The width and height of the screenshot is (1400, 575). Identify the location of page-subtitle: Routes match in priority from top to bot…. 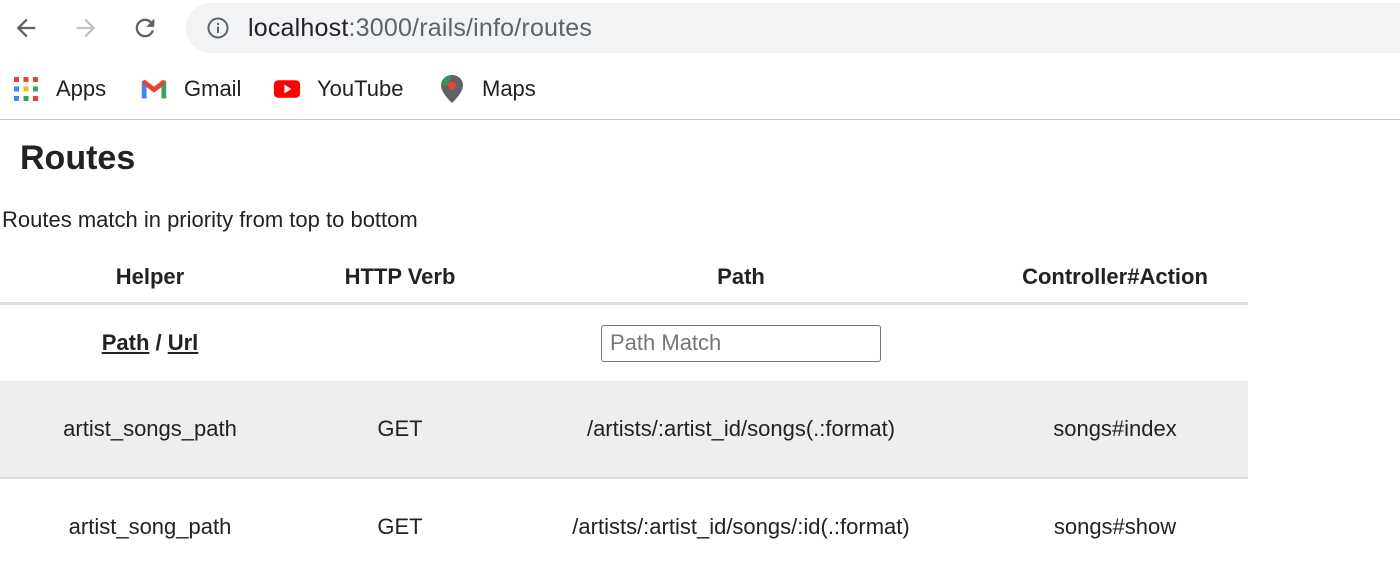
(210, 219).